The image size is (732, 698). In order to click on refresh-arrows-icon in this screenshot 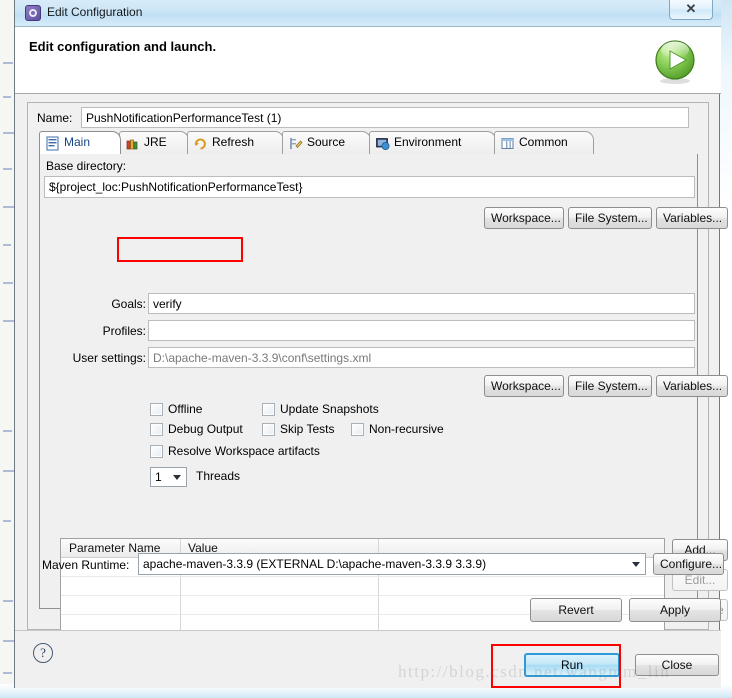, I will do `click(200, 144)`.